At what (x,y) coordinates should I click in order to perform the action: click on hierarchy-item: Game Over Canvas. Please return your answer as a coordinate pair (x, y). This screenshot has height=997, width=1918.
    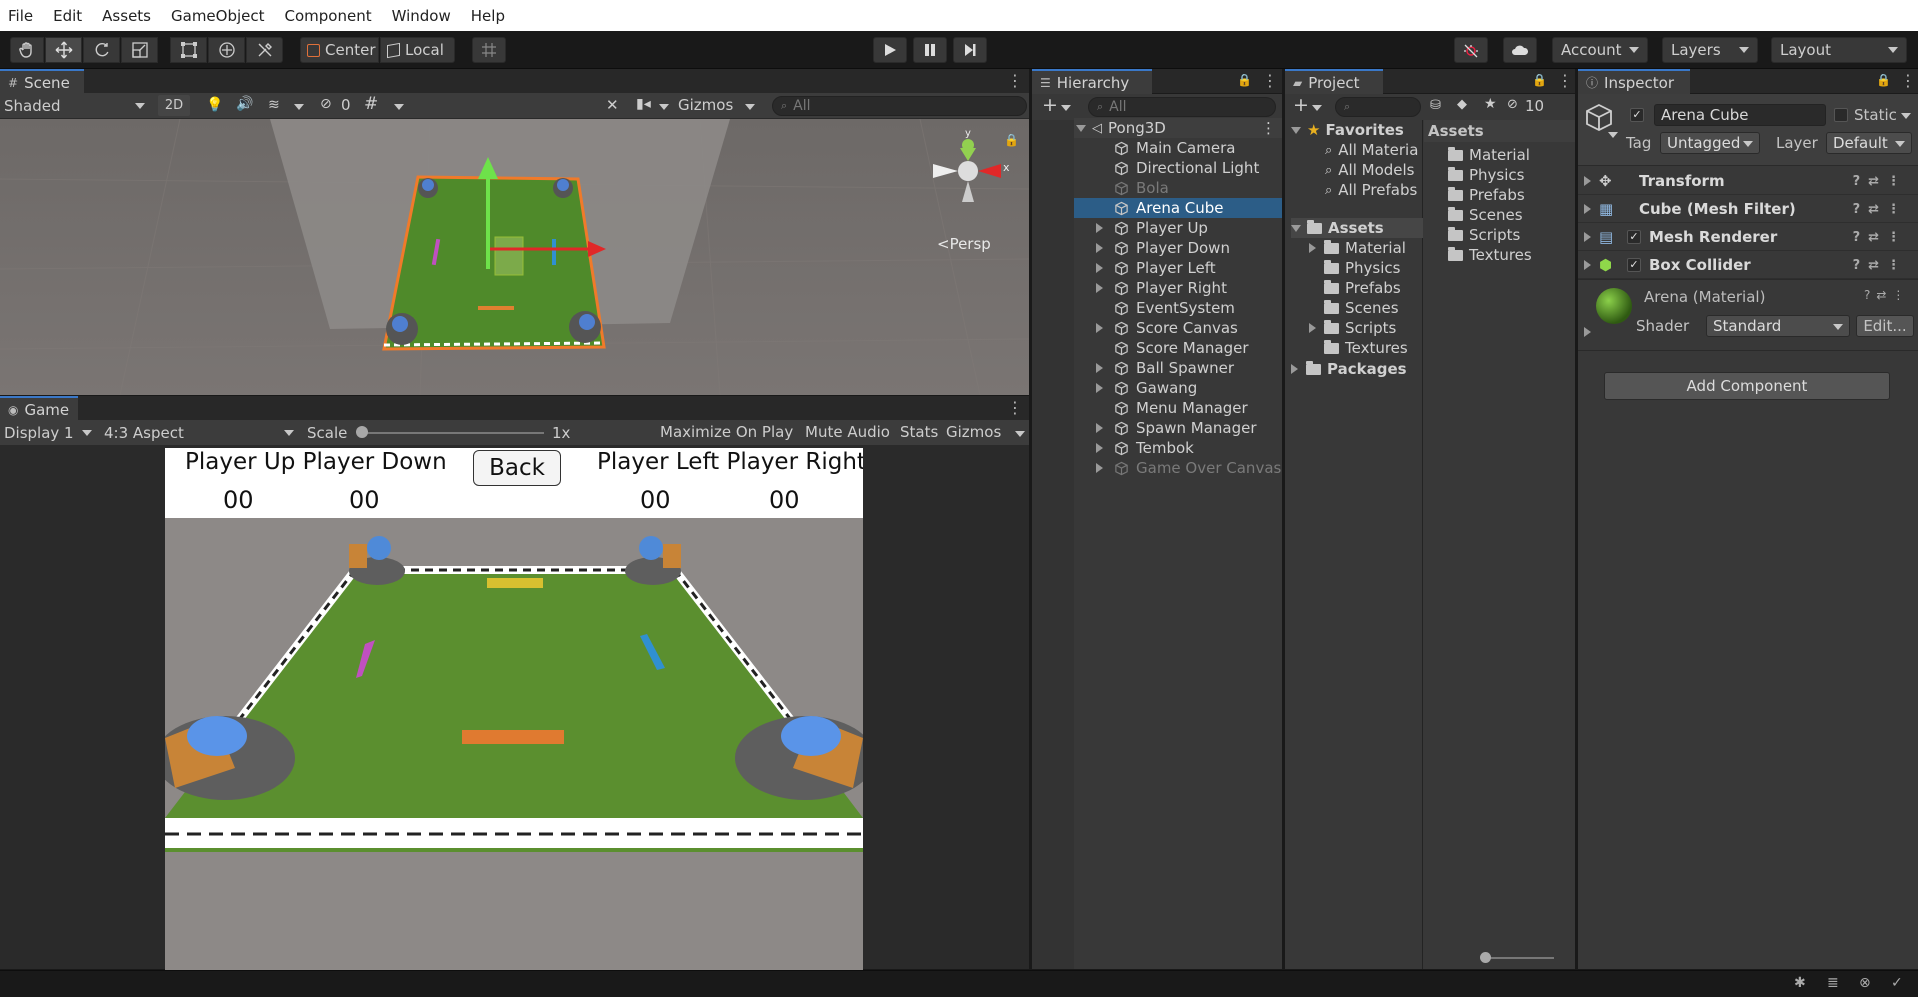
    Looking at the image, I should click on (1178, 468).